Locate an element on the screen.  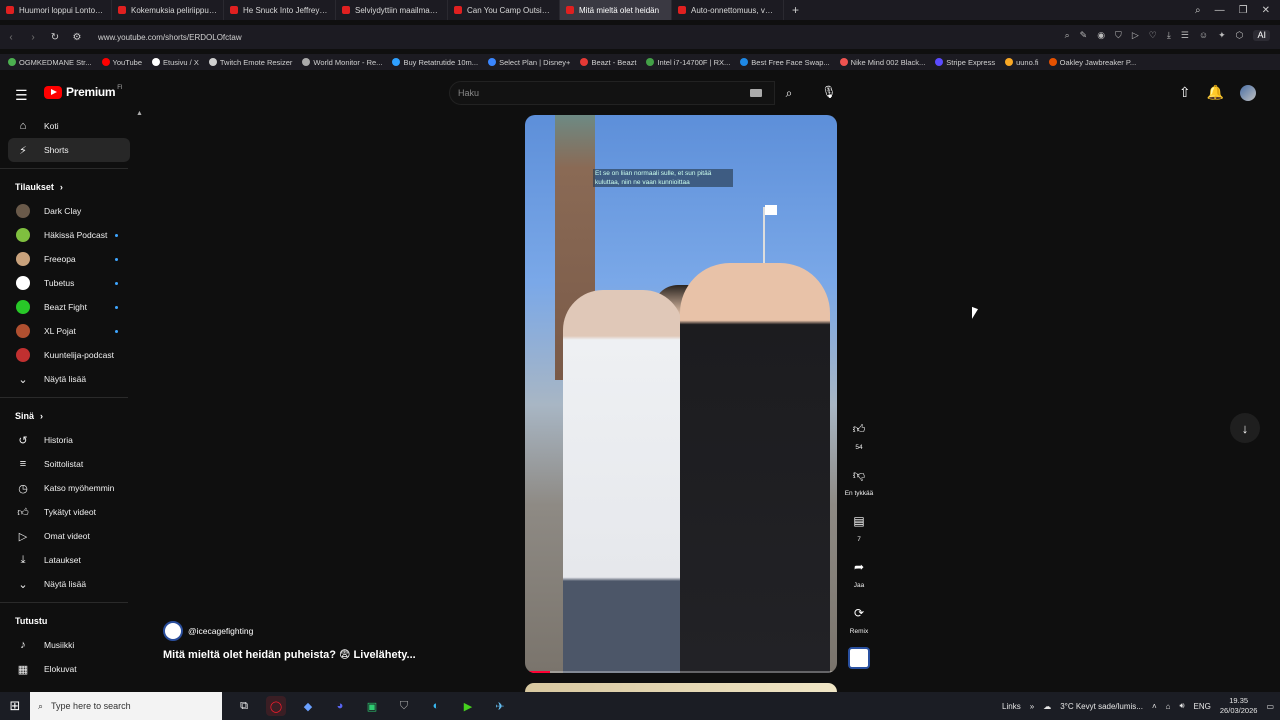
bookmark-item: uuno.fi is located at coordinates (1022, 62).